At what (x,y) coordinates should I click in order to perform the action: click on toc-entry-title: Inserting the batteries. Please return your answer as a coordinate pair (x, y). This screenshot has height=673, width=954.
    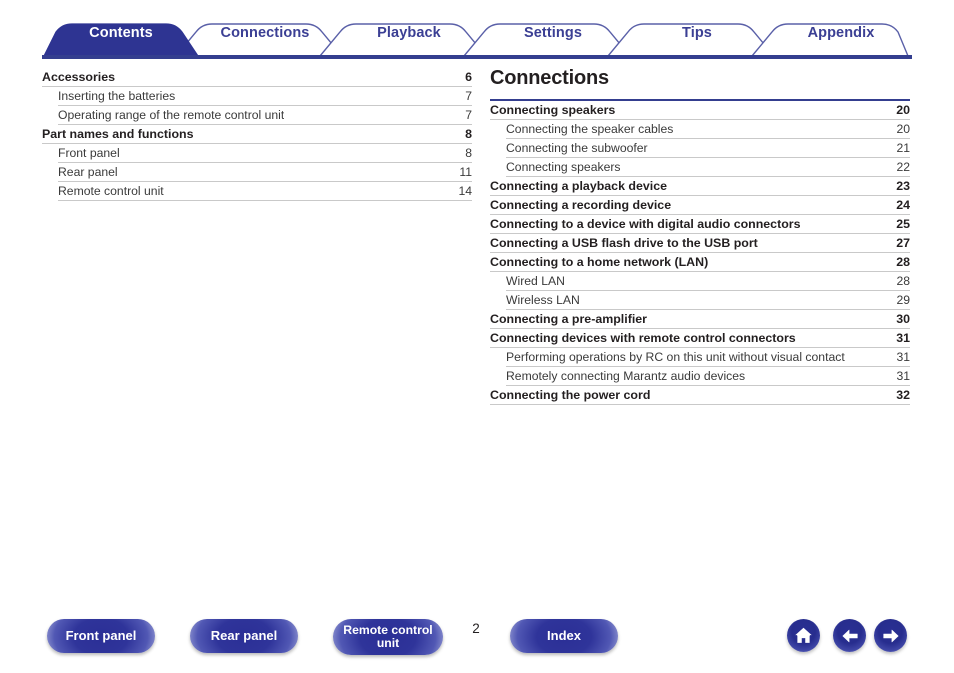
    Looking at the image, I should click on (117, 96).